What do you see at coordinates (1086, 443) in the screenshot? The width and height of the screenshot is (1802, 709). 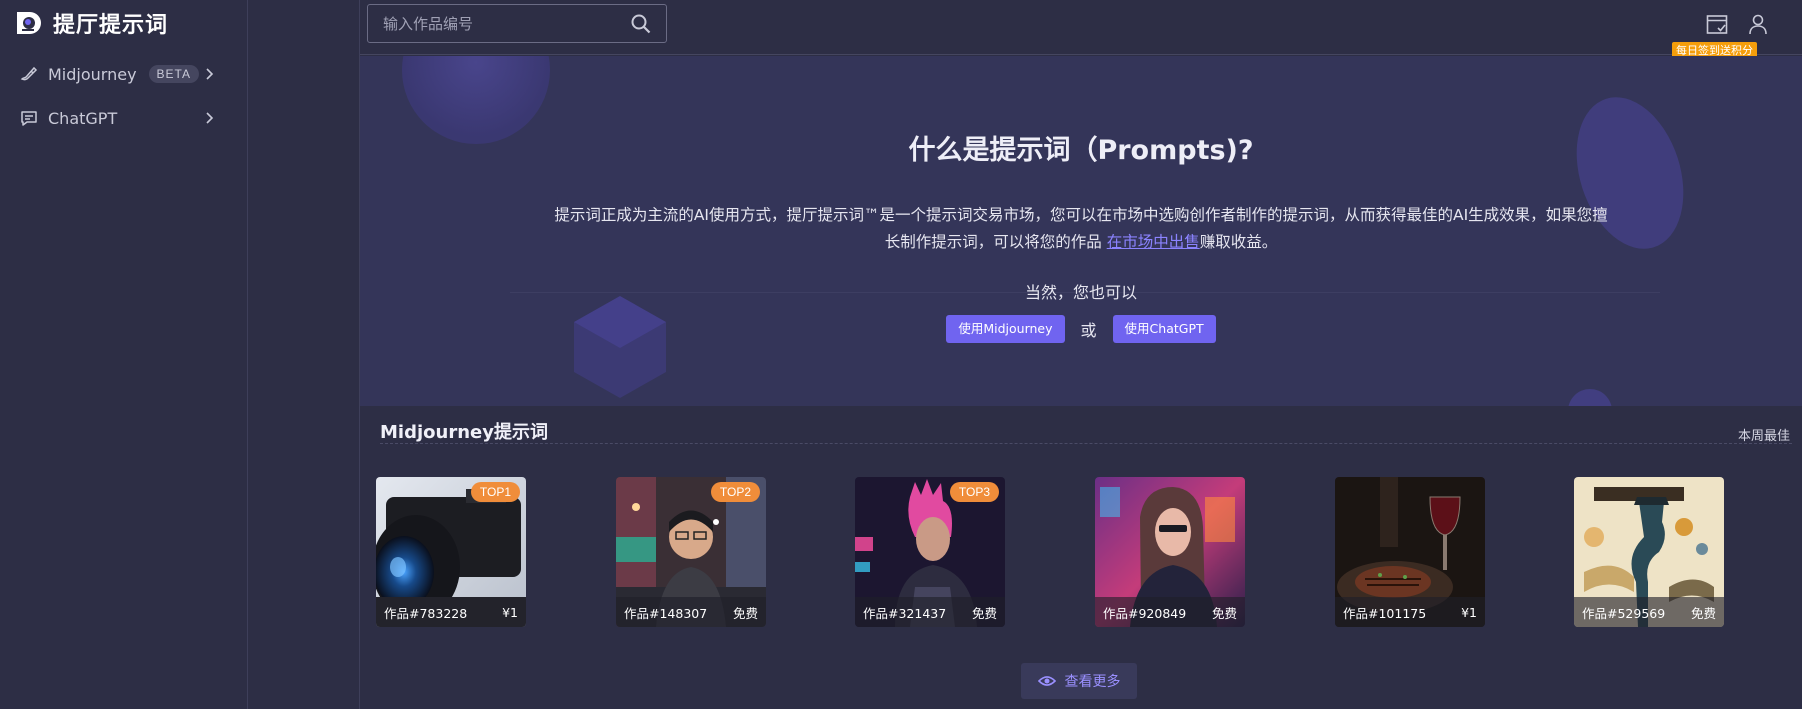 I see `section-divider` at bounding box center [1086, 443].